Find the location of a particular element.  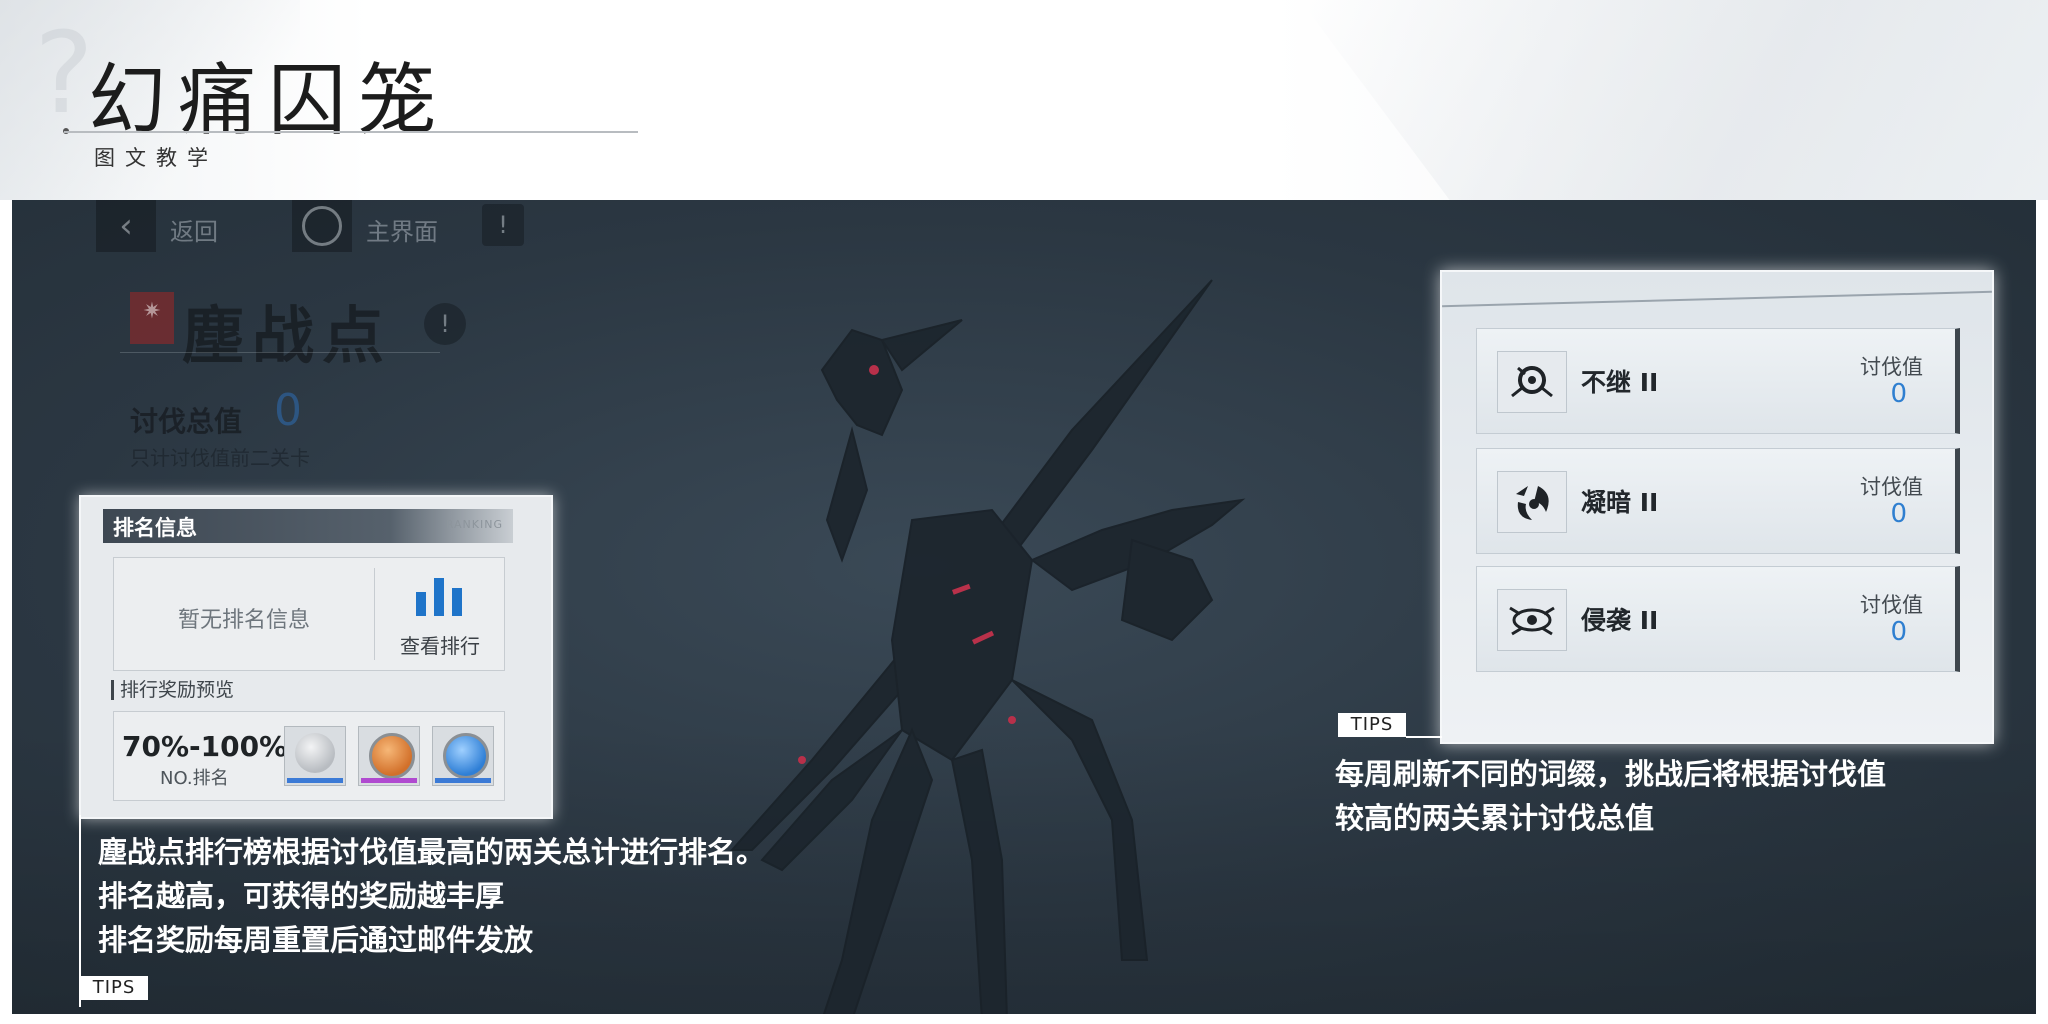

total-value: 0 is located at coordinates (288, 410).